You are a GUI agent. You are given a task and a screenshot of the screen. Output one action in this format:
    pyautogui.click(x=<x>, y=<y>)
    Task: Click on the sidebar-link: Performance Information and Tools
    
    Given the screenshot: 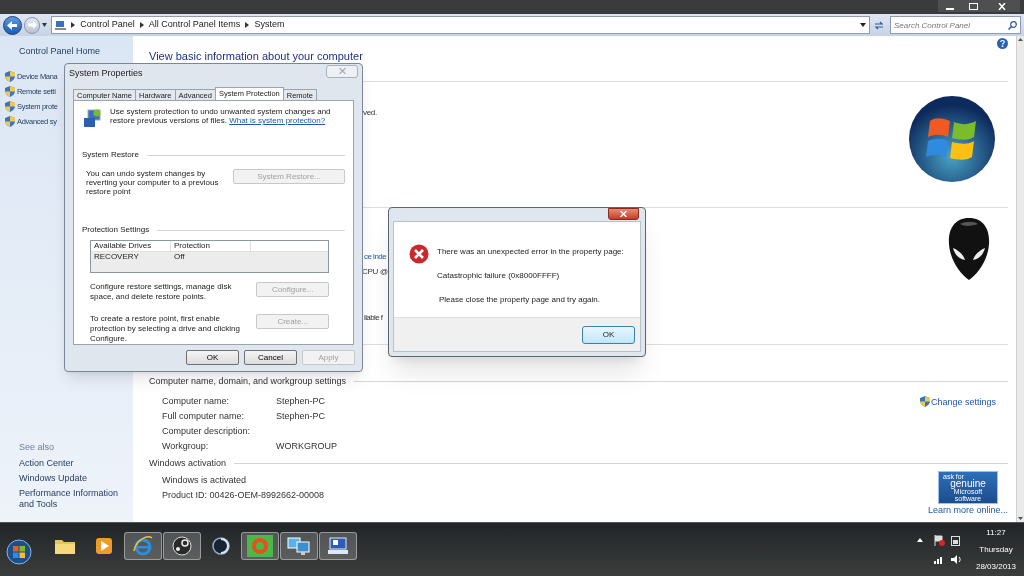 What is the action you would take?
    pyautogui.click(x=76, y=499)
    